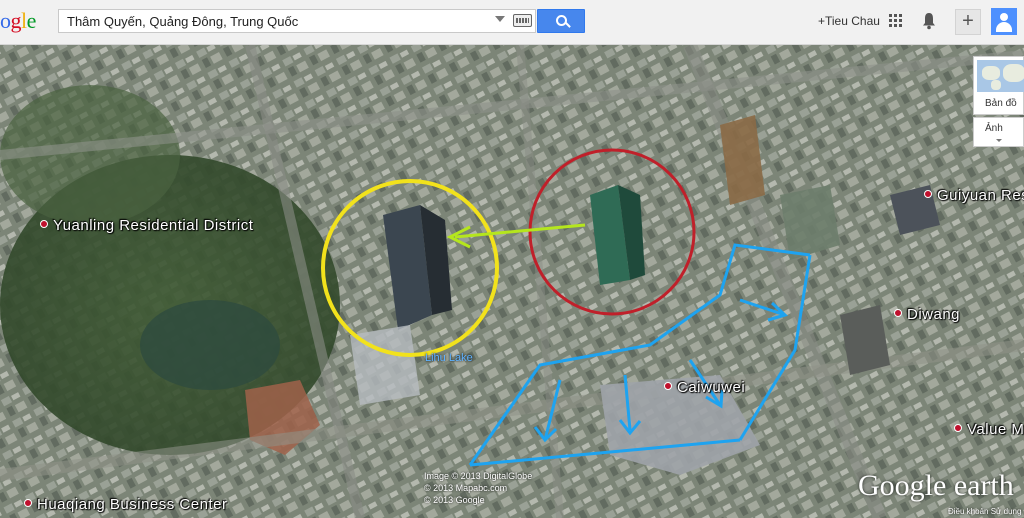 This screenshot has width=1024, height=518. What do you see at coordinates (18, 21) in the screenshot?
I see `google-logo: ogle` at bounding box center [18, 21].